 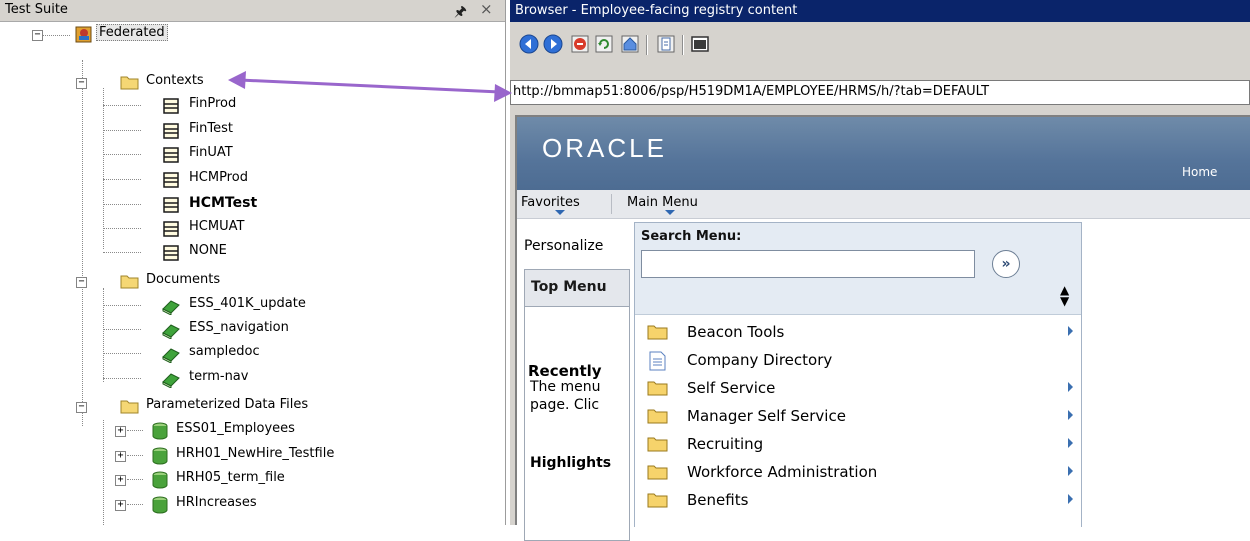 I want to click on tree-node-federated: − Federated, so click(x=130, y=35).